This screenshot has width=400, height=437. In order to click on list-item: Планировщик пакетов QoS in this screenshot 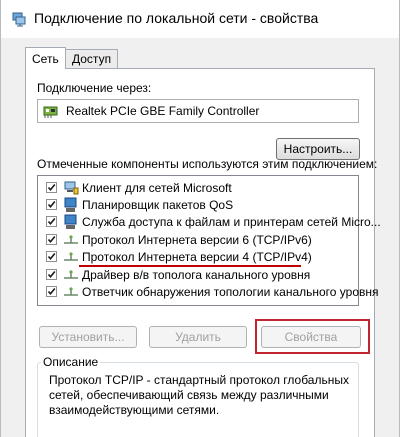, I will do `click(202, 205)`.